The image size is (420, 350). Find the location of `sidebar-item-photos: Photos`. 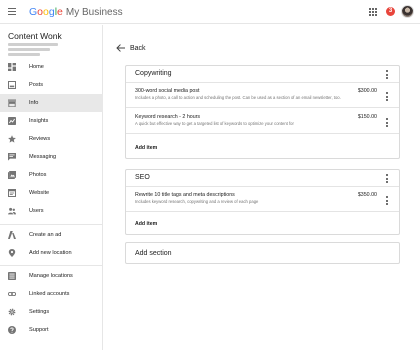

sidebar-item-photos: Photos is located at coordinates (51, 175).